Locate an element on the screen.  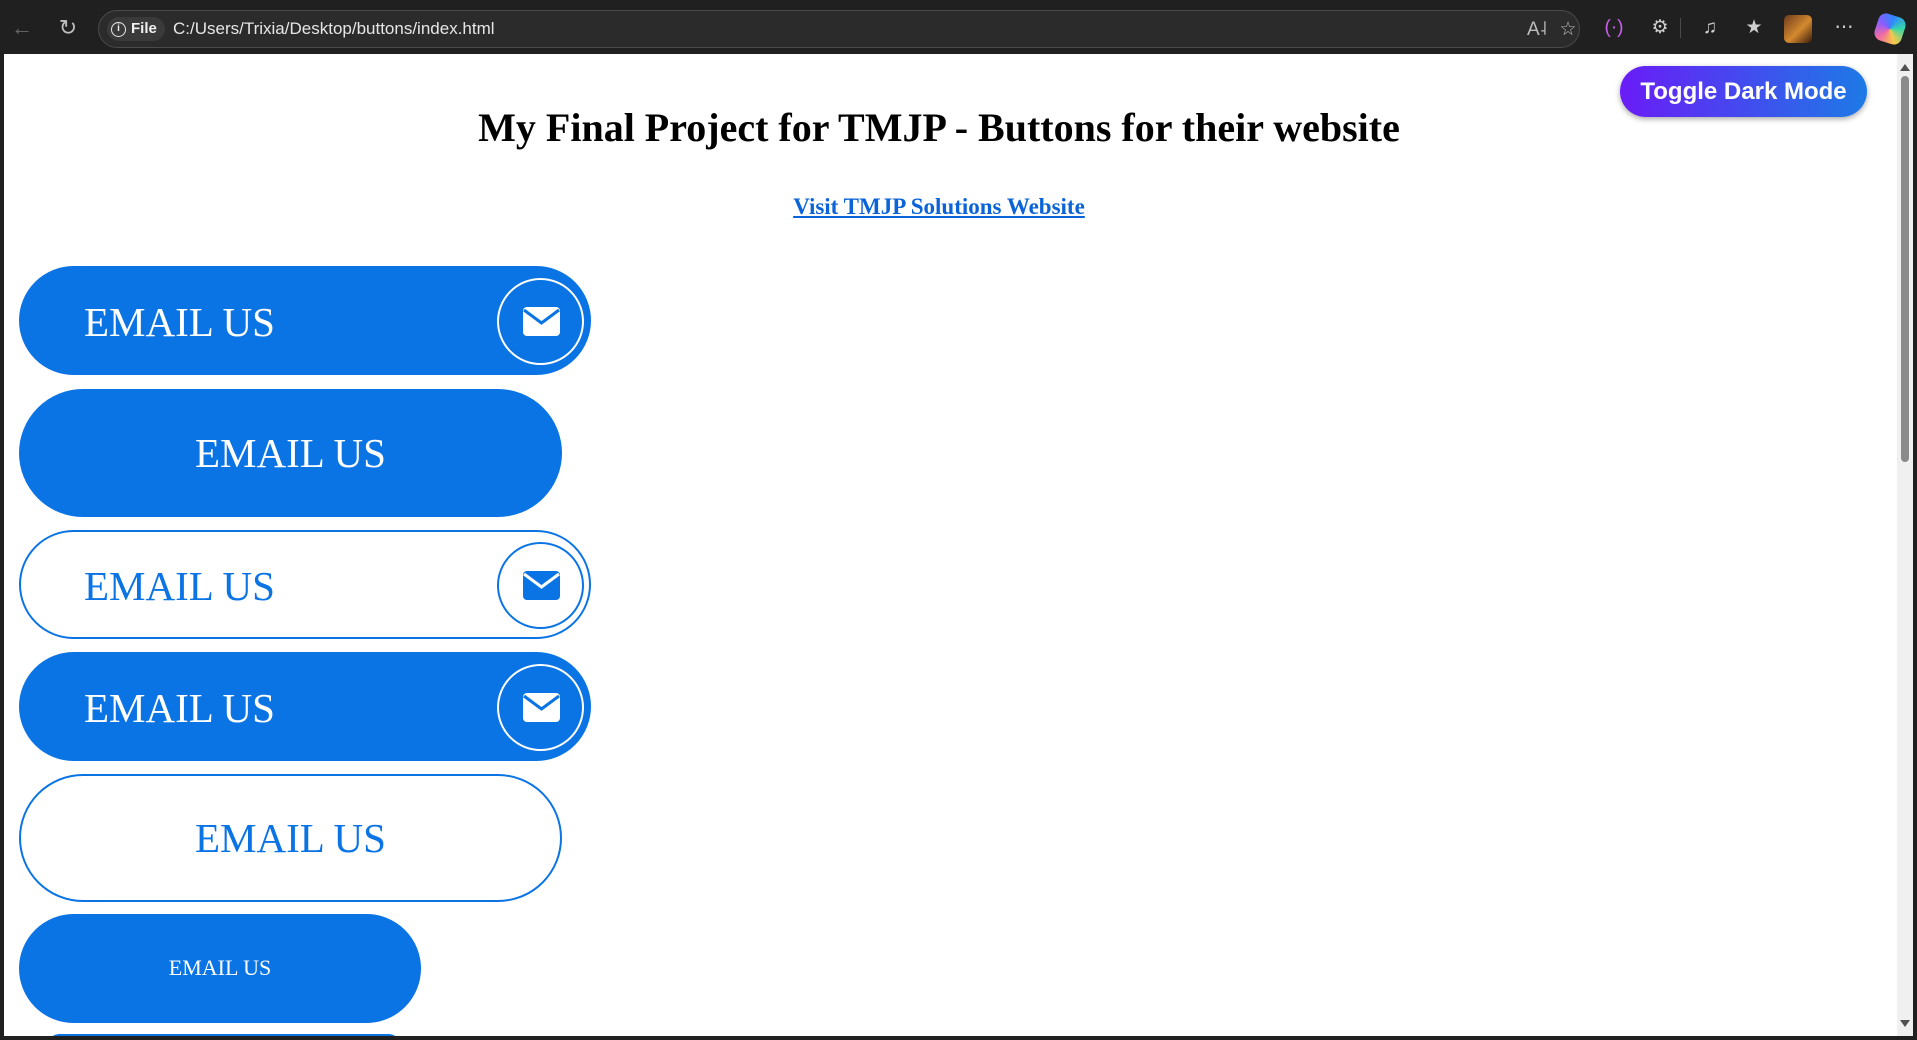
site-link-container: Visit TMJP Solutions Website is located at coordinates (939, 207).